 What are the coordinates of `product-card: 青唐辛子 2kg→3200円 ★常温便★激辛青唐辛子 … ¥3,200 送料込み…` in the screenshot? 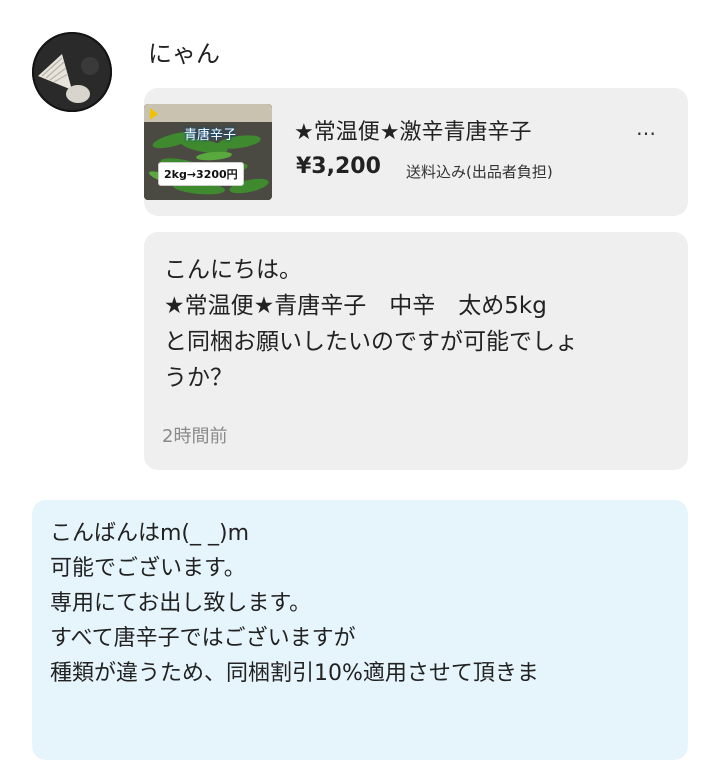 It's located at (416, 152).